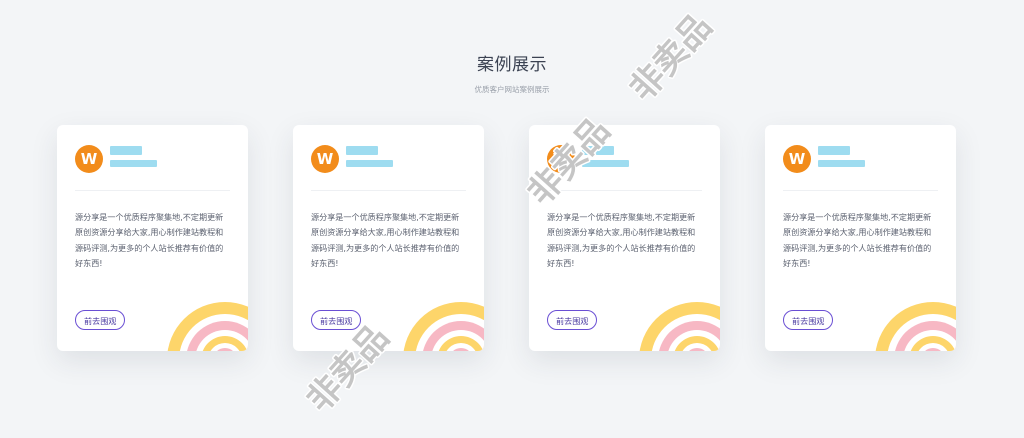  Describe the element at coordinates (512, 65) in the screenshot. I see `section-title: 案例展示` at that location.